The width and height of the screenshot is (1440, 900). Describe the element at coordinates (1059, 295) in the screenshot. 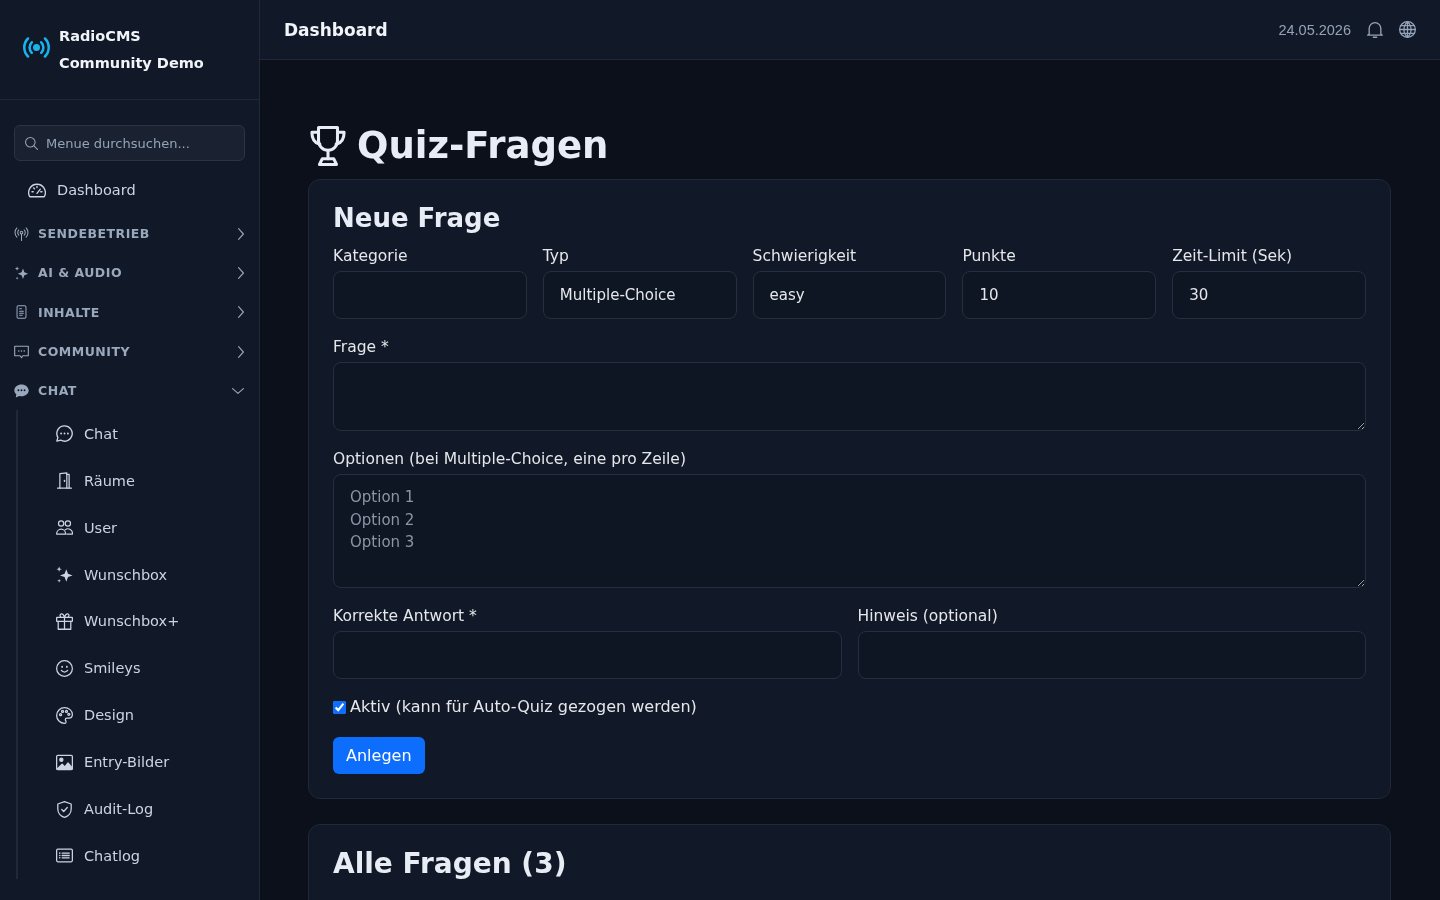

I see `input-field: 10` at that location.